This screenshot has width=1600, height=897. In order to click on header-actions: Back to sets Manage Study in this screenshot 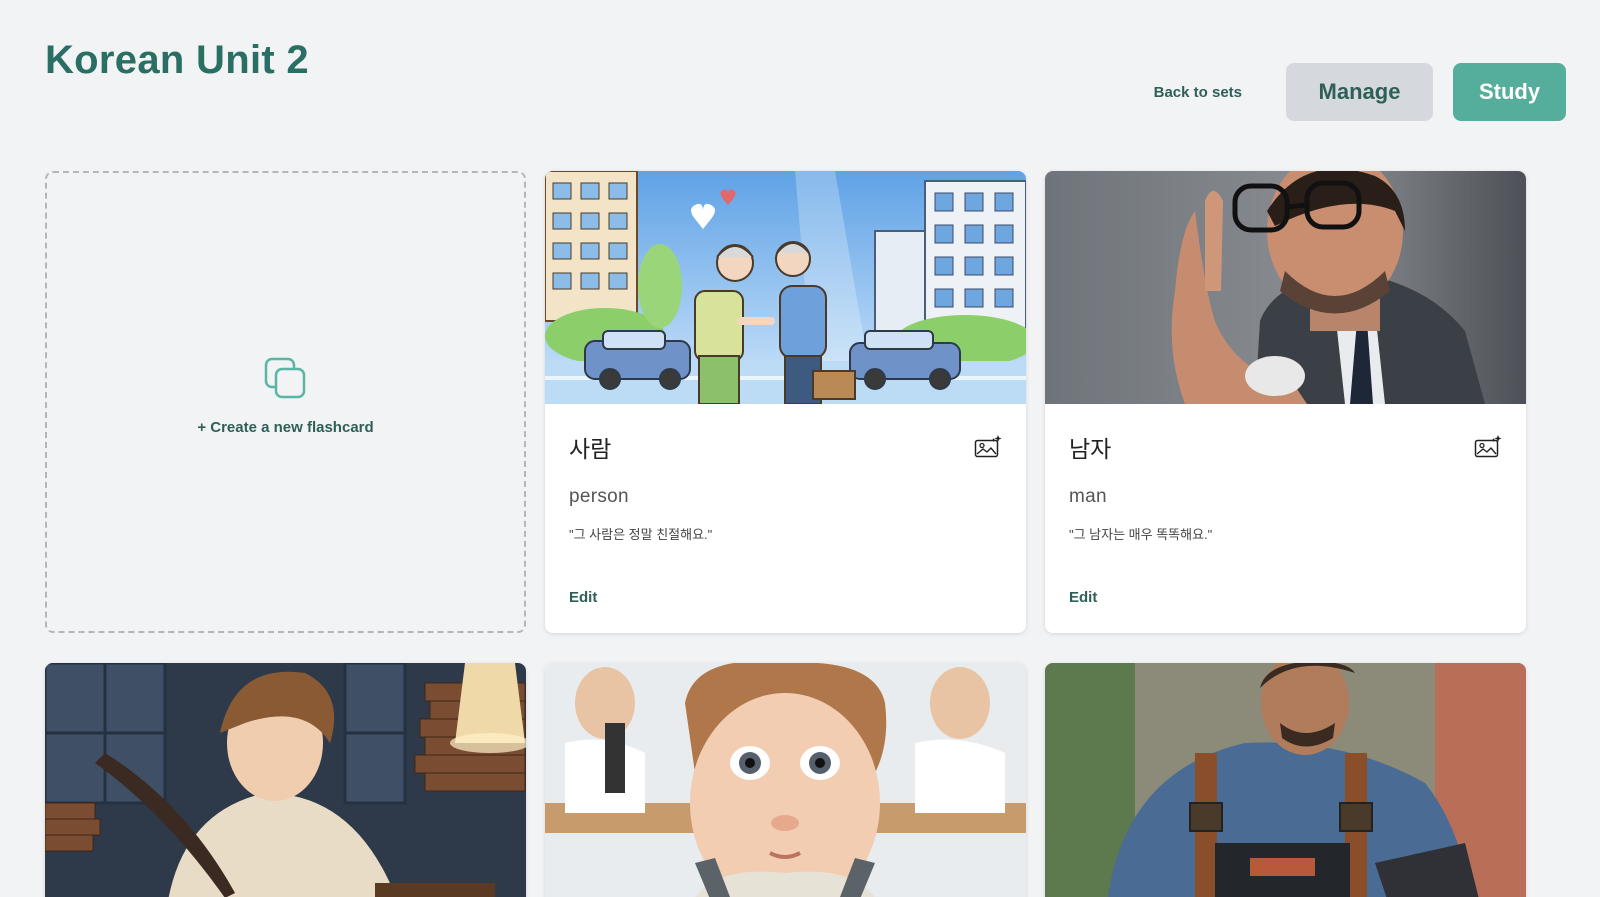, I will do `click(1360, 92)`.